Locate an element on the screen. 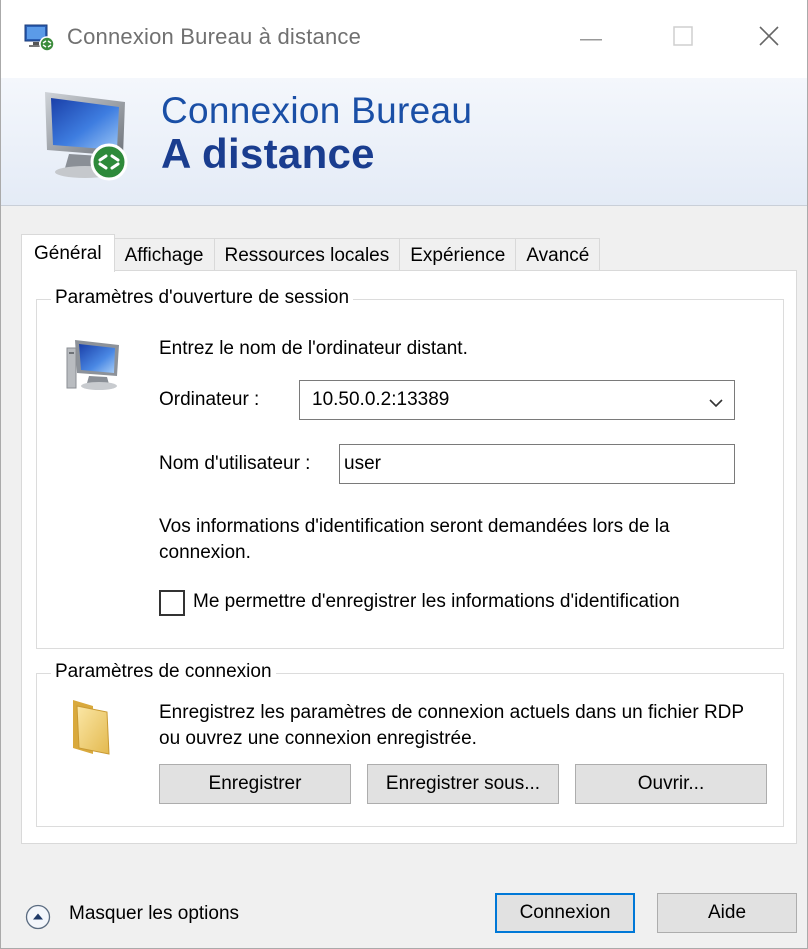  connect-button: Connexion is located at coordinates (565, 913).